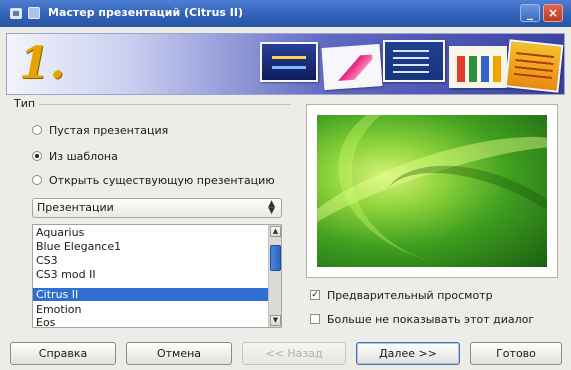 This screenshot has height=370, width=571. I want to click on preview-checkbox-row: ✓ Предварительный просмотр, so click(401, 295).